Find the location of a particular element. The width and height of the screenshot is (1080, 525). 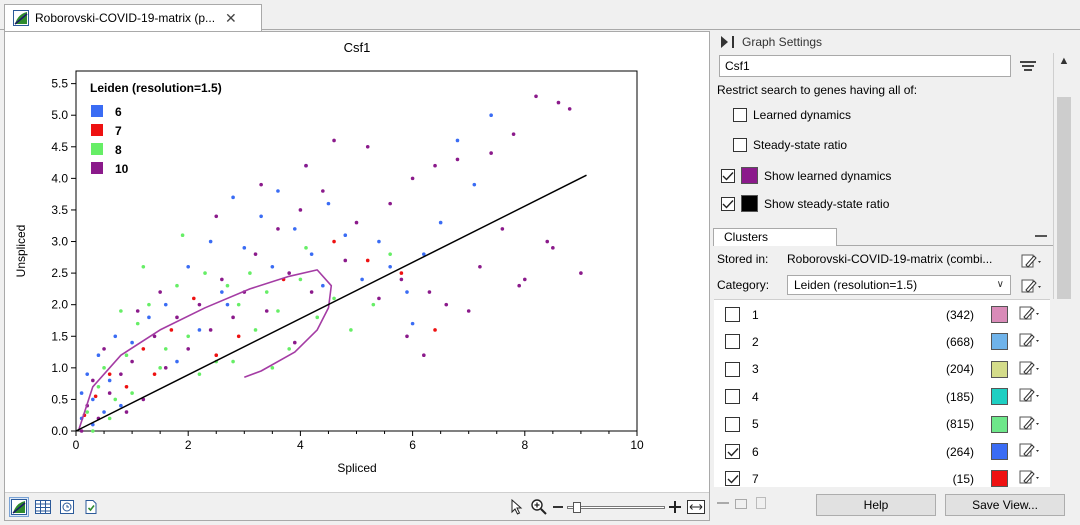

editor-tab: Roborovski-COVID-19-matrix (p... ✕ is located at coordinates (133, 17).